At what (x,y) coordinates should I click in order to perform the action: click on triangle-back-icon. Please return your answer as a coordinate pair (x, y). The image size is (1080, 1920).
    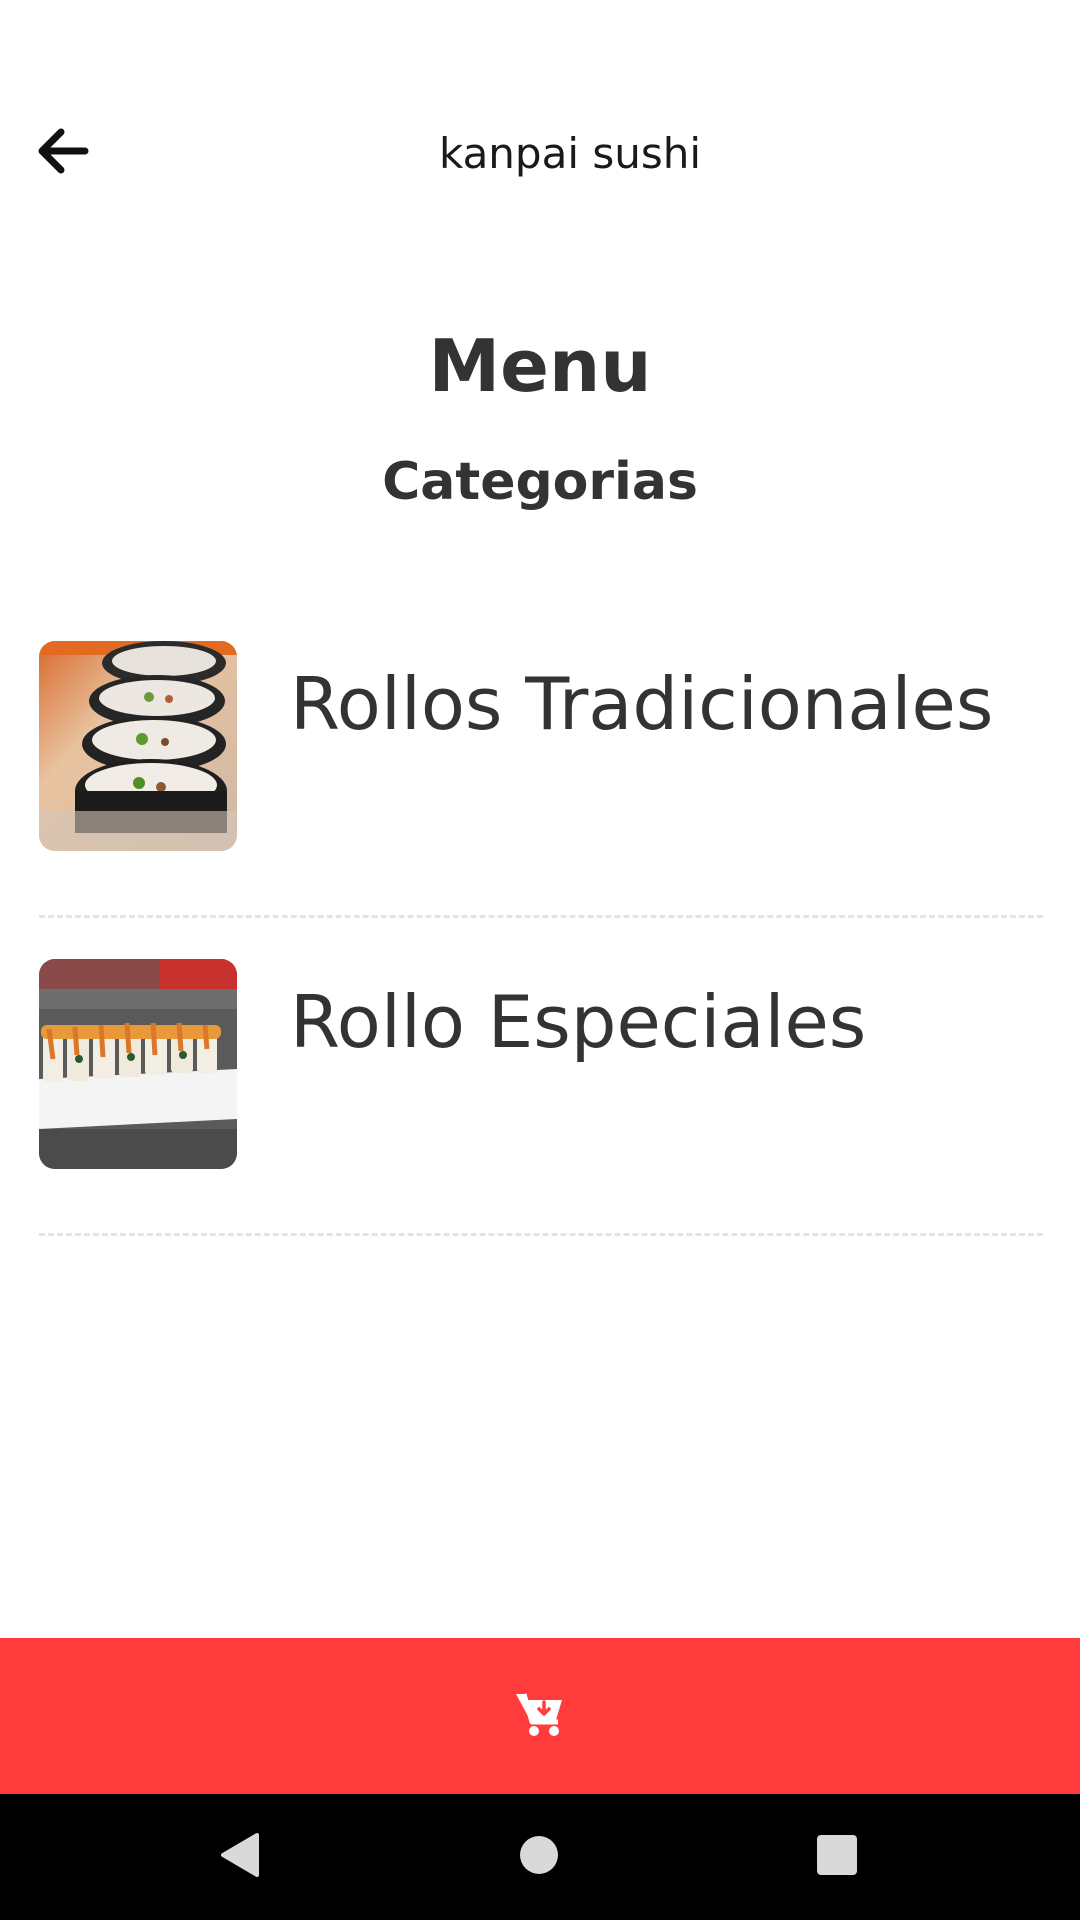
    Looking at the image, I should click on (239, 1857).